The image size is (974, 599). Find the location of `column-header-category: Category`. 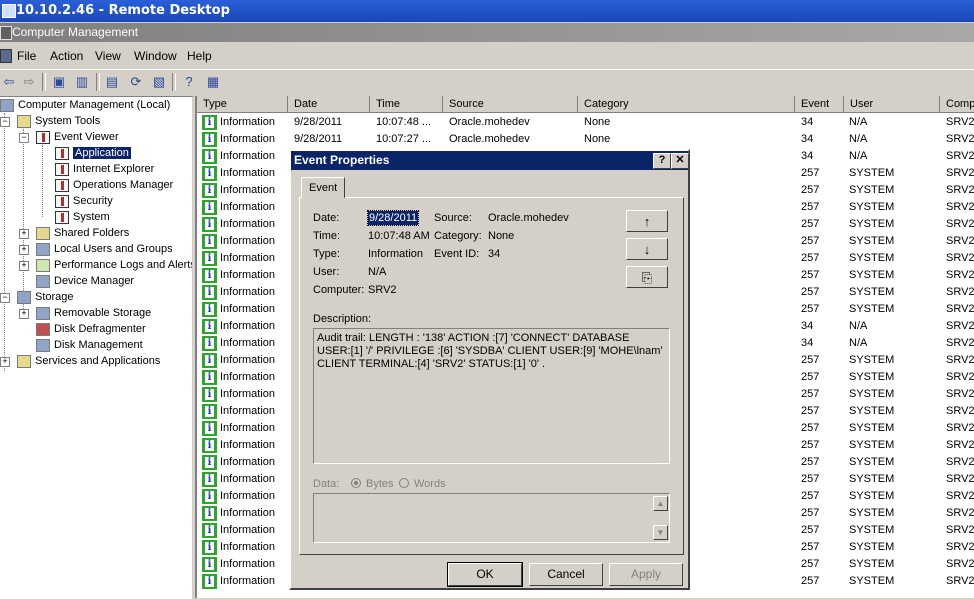

column-header-category: Category is located at coordinates (686, 104).